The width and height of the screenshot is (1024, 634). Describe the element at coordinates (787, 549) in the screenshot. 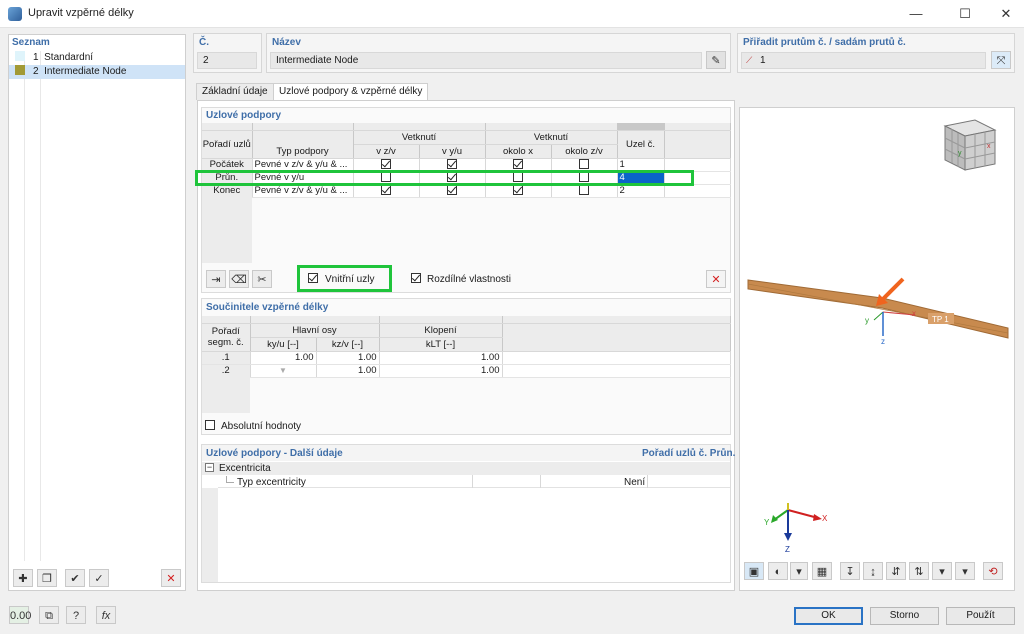

I see `global-z-label: Z` at that location.